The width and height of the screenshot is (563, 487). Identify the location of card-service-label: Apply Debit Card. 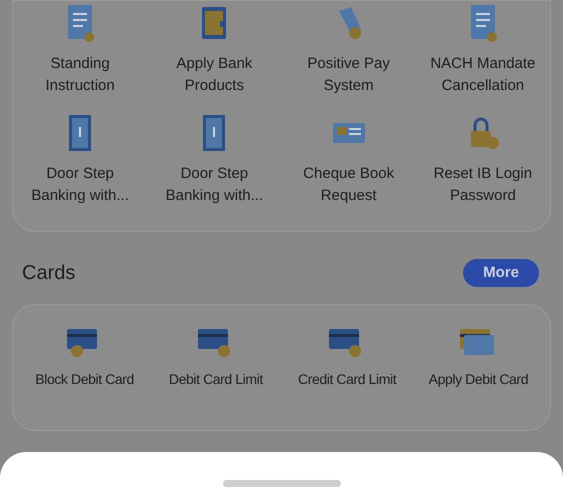
(478, 379).